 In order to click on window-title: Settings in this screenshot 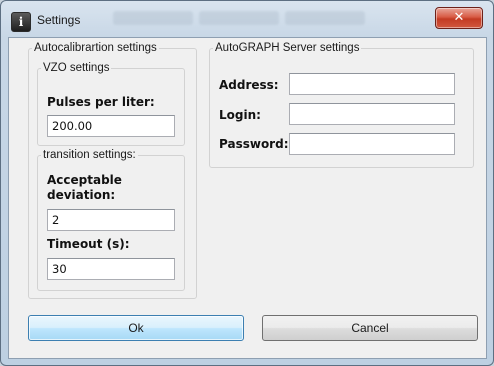, I will do `click(59, 20)`.